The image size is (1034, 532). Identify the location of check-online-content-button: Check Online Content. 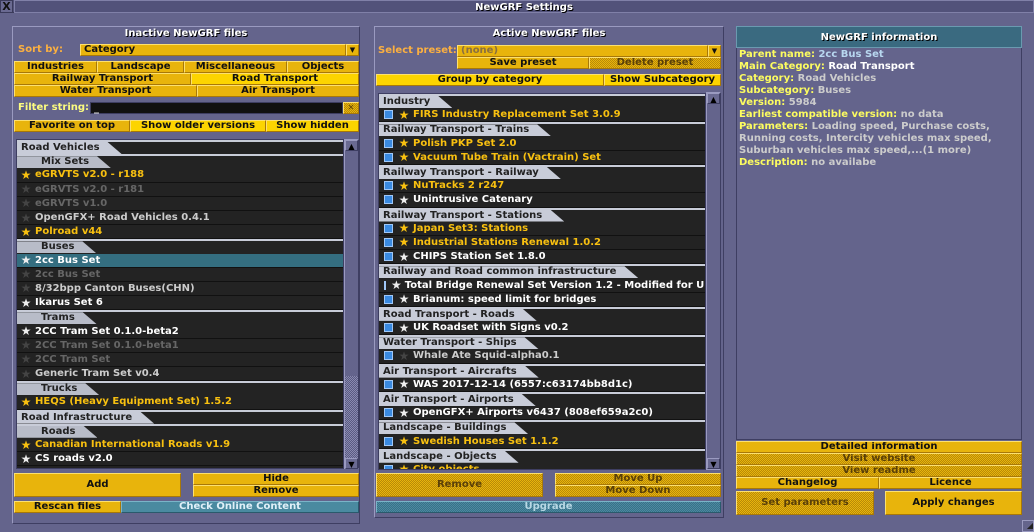
(240, 507).